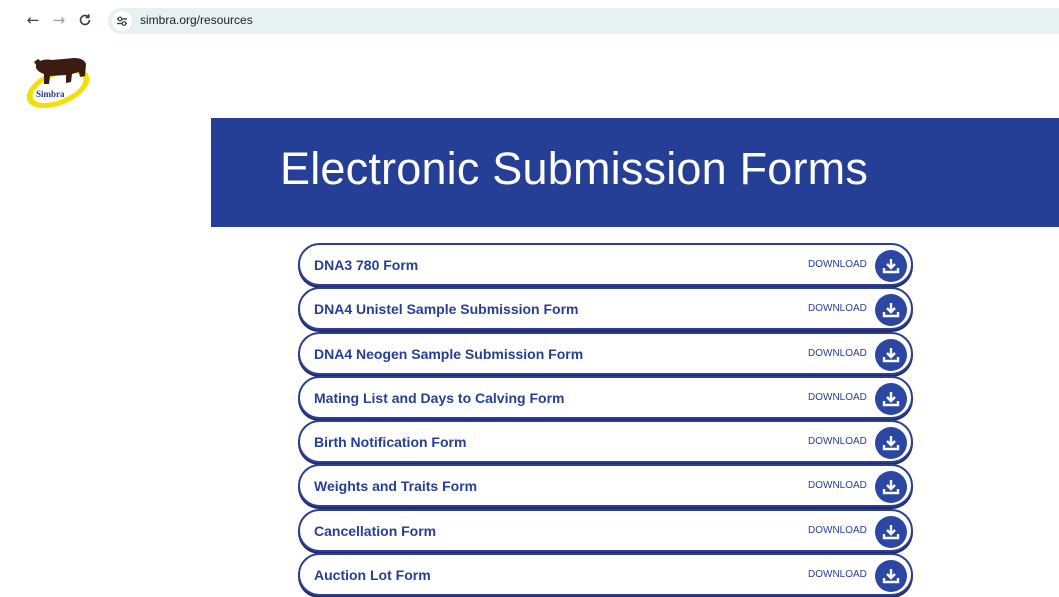  I want to click on form-name: DNA4 Neogen Sample Submission Form, so click(449, 353).